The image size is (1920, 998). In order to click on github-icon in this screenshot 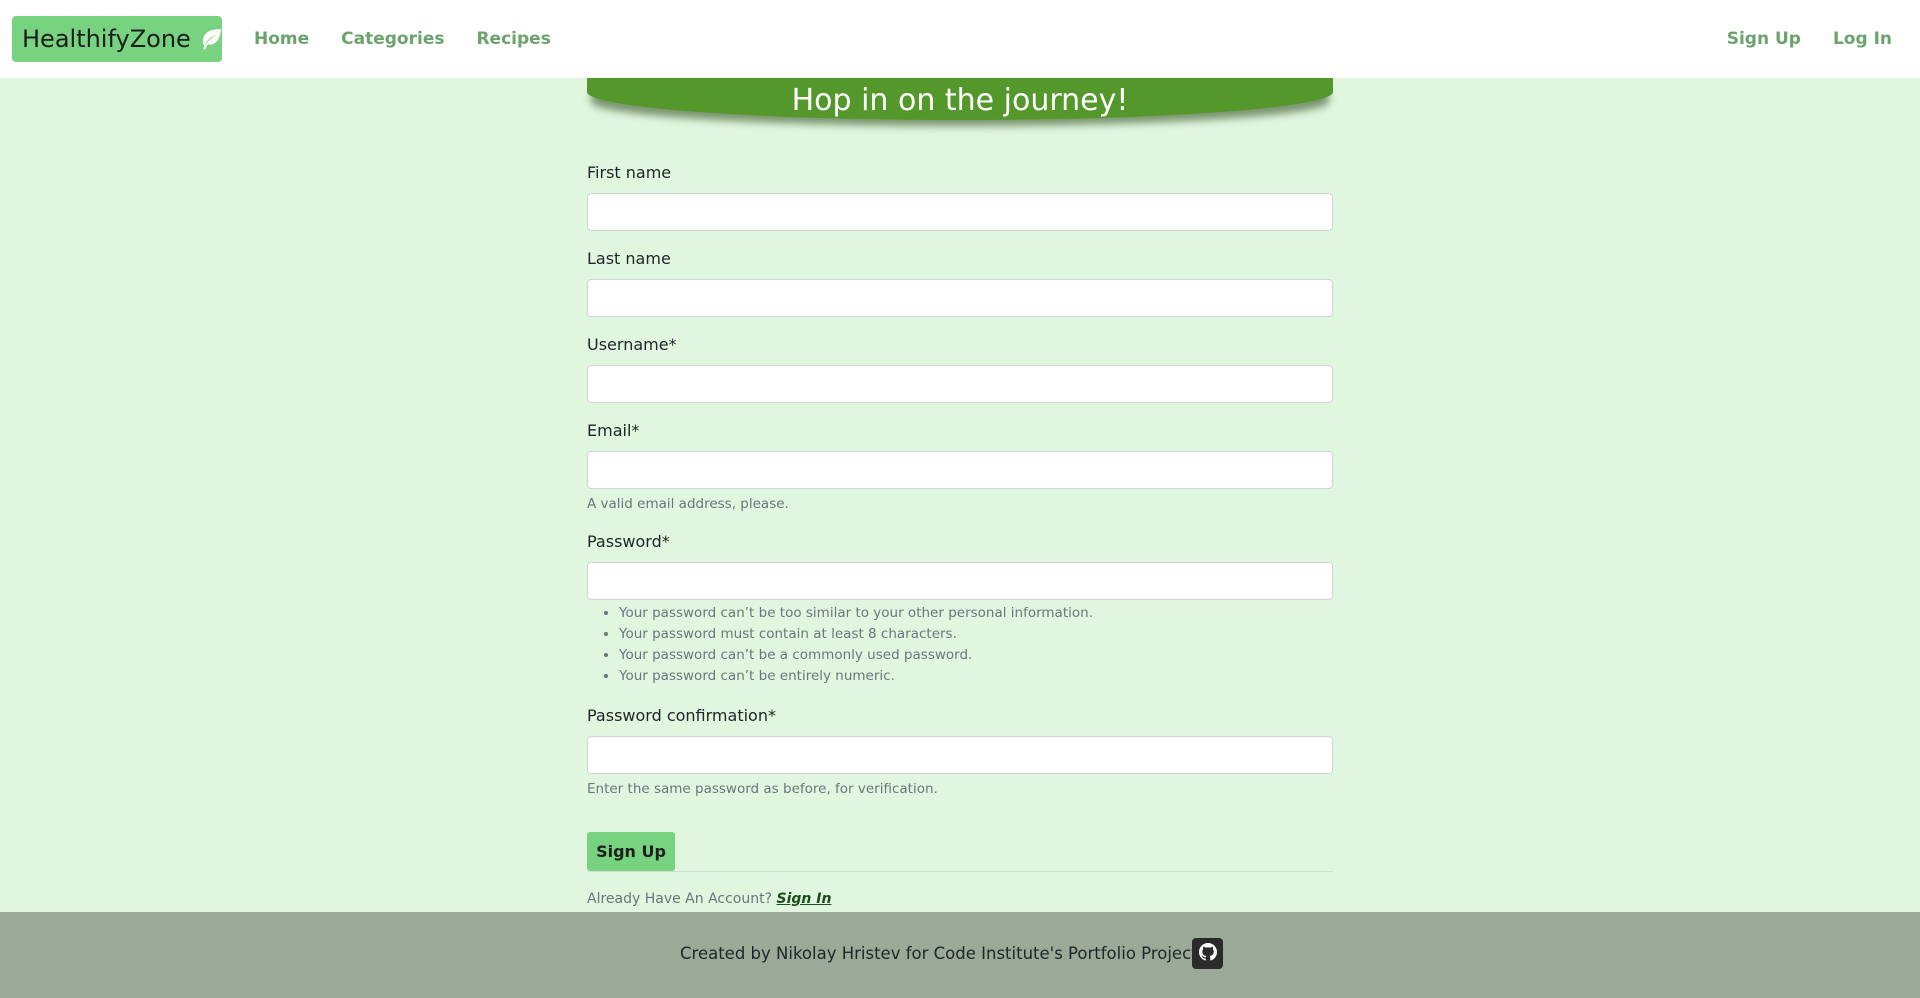, I will do `click(1207, 953)`.